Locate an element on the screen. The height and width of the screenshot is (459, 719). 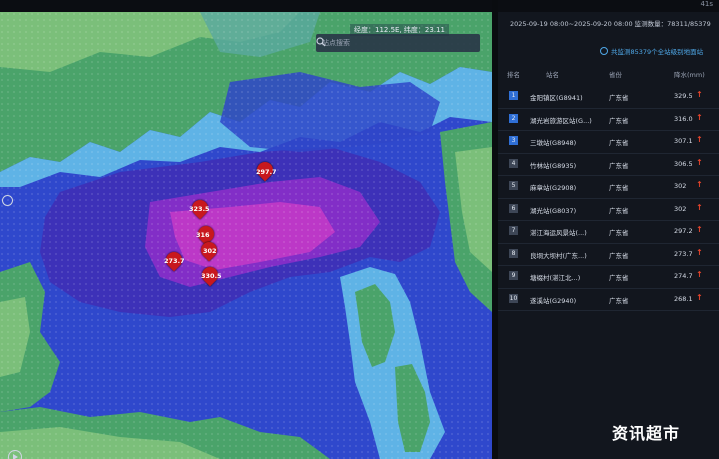
marker-label: 297.7 is located at coordinates (266, 172).